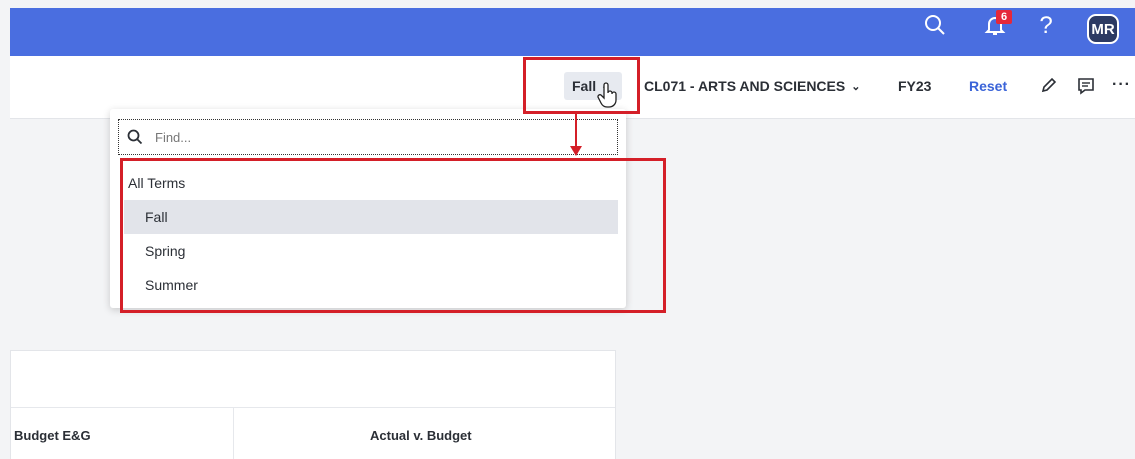 The image size is (1135, 459). What do you see at coordinates (1004, 17) in the screenshot?
I see `notification-badge: 6` at bounding box center [1004, 17].